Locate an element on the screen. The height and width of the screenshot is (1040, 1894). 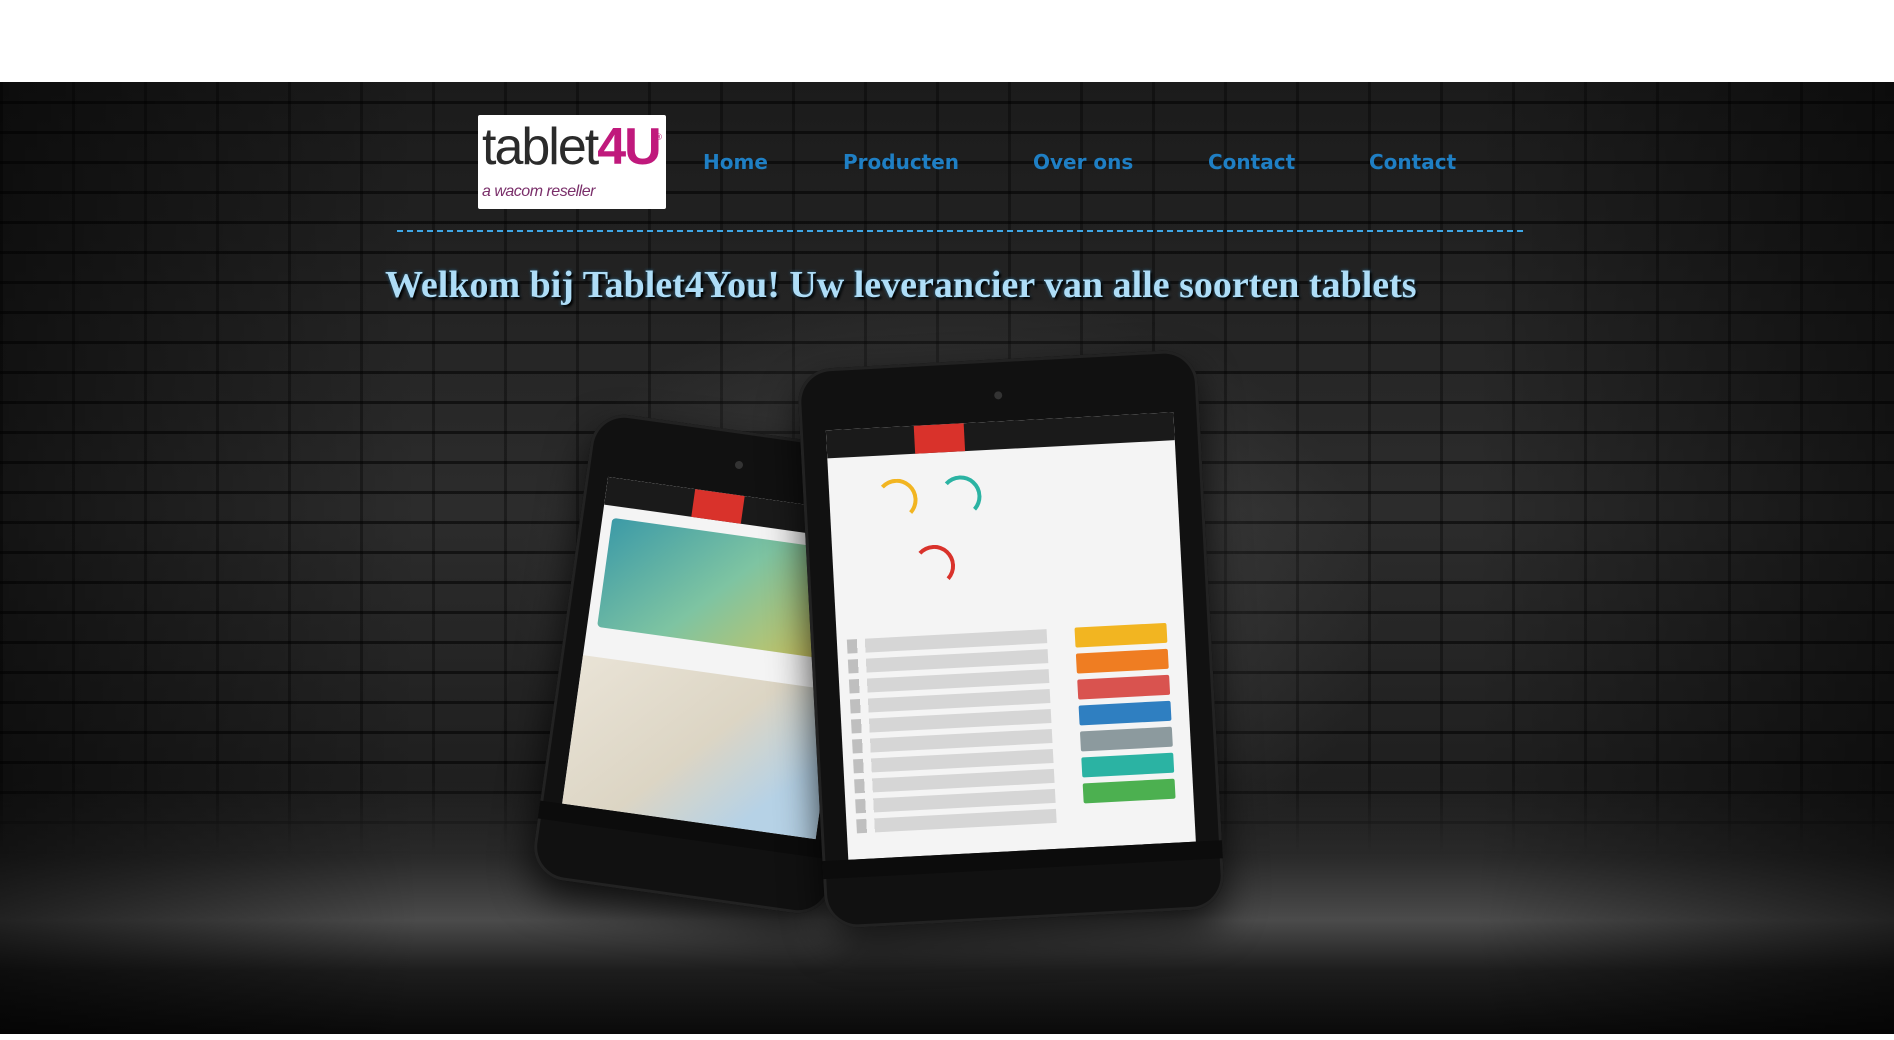
logo-registered-mark: ® is located at coordinates (658, 138).